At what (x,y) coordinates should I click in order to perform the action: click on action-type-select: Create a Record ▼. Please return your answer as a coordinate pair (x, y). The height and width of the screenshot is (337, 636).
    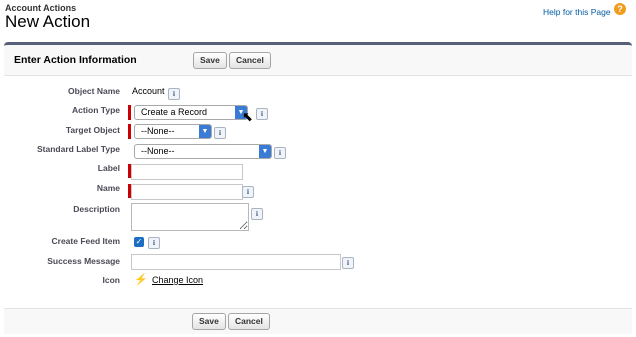
    Looking at the image, I should click on (191, 112).